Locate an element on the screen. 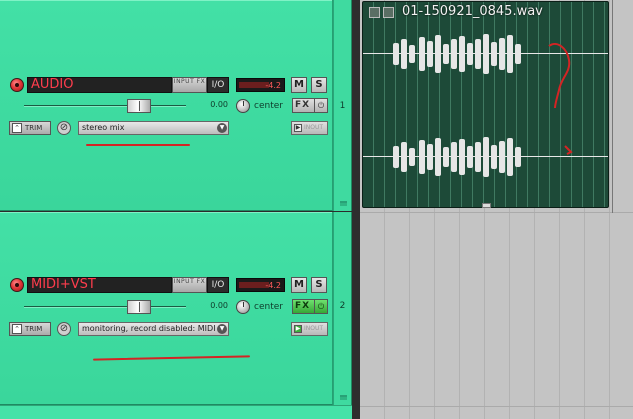 Image resolution: width=633 pixels, height=419 pixels. record-mode-dropdown: monitoring, record disabled: MIDI ▼ is located at coordinates (153, 329).